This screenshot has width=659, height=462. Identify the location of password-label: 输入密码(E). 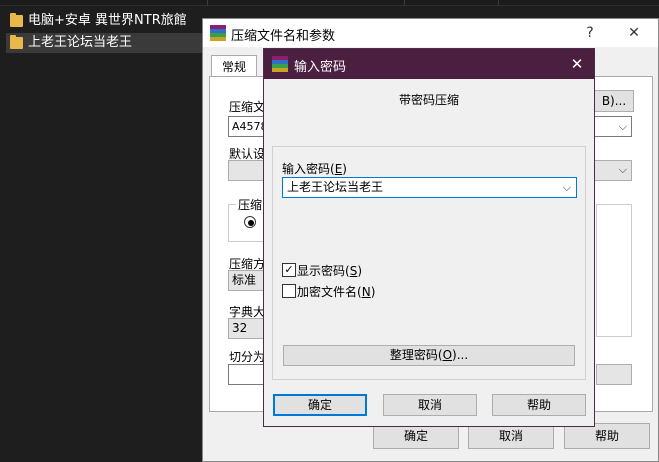
(314, 169).